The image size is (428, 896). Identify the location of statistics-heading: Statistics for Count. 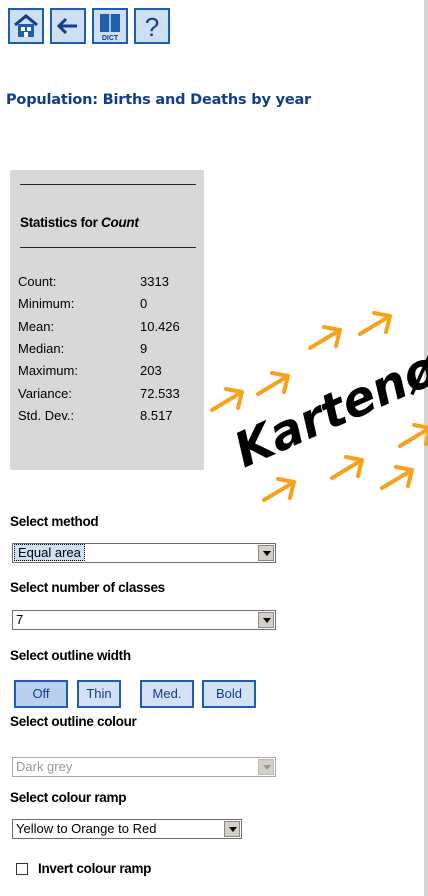
(79, 222).